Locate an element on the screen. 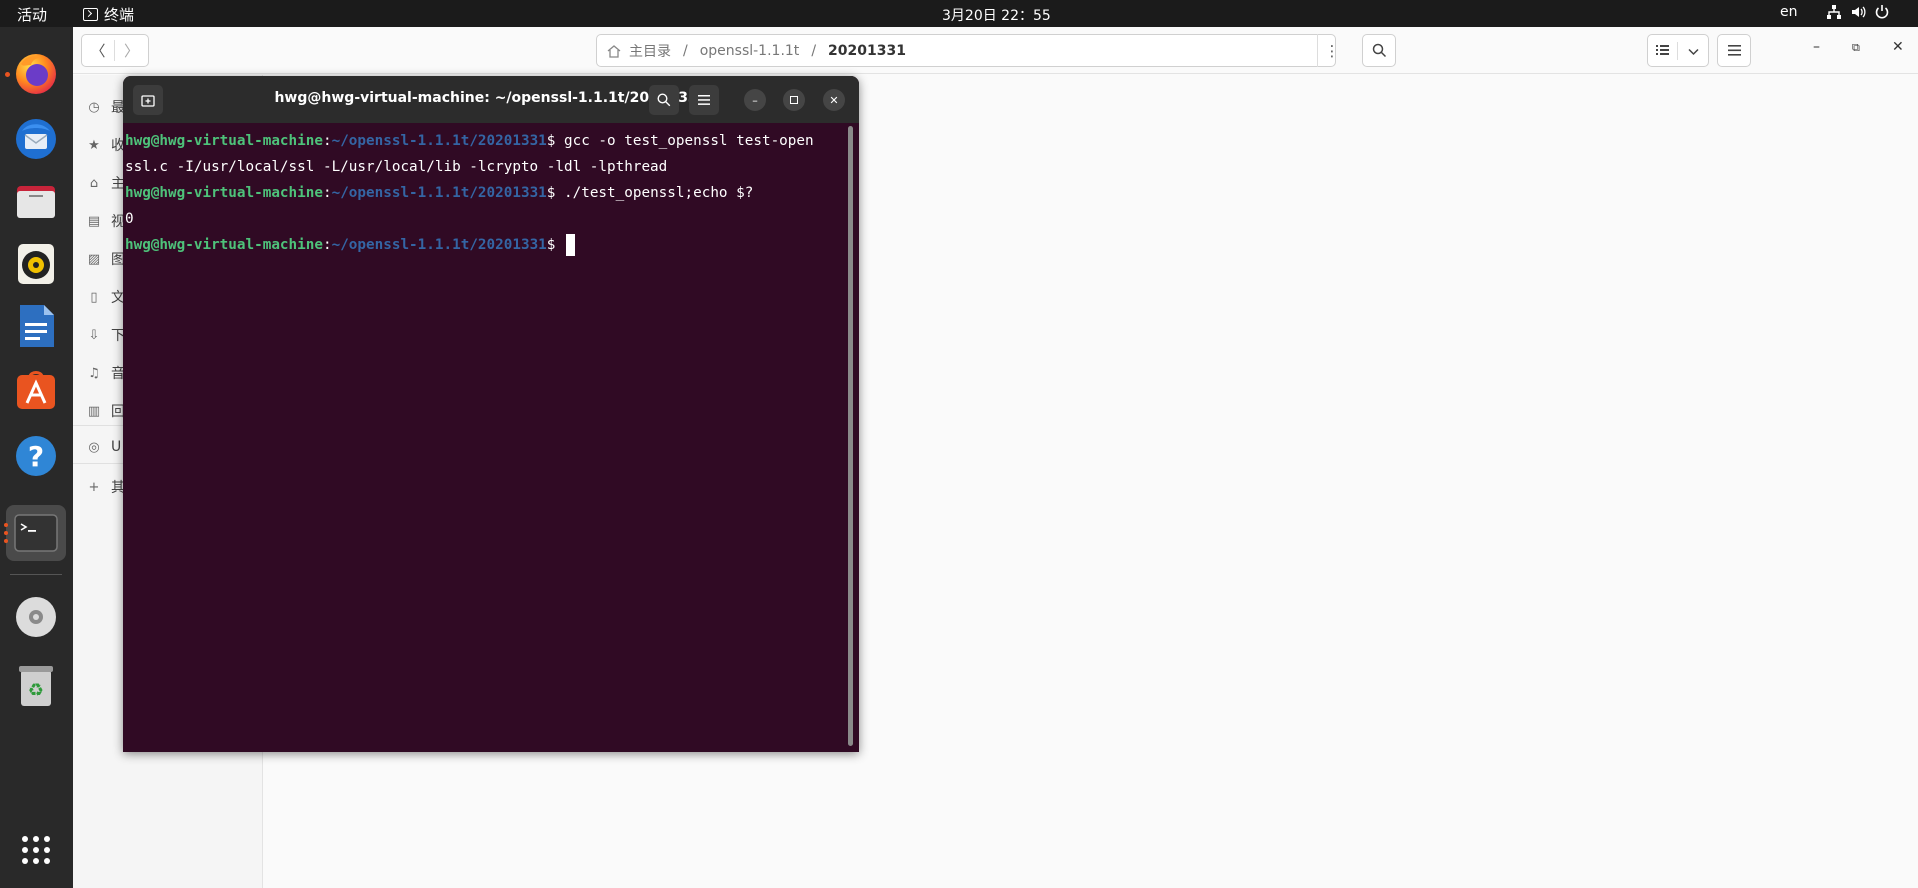 This screenshot has width=1918, height=888. sidebar-item-trash: ▥ 回 is located at coordinates (106, 411).